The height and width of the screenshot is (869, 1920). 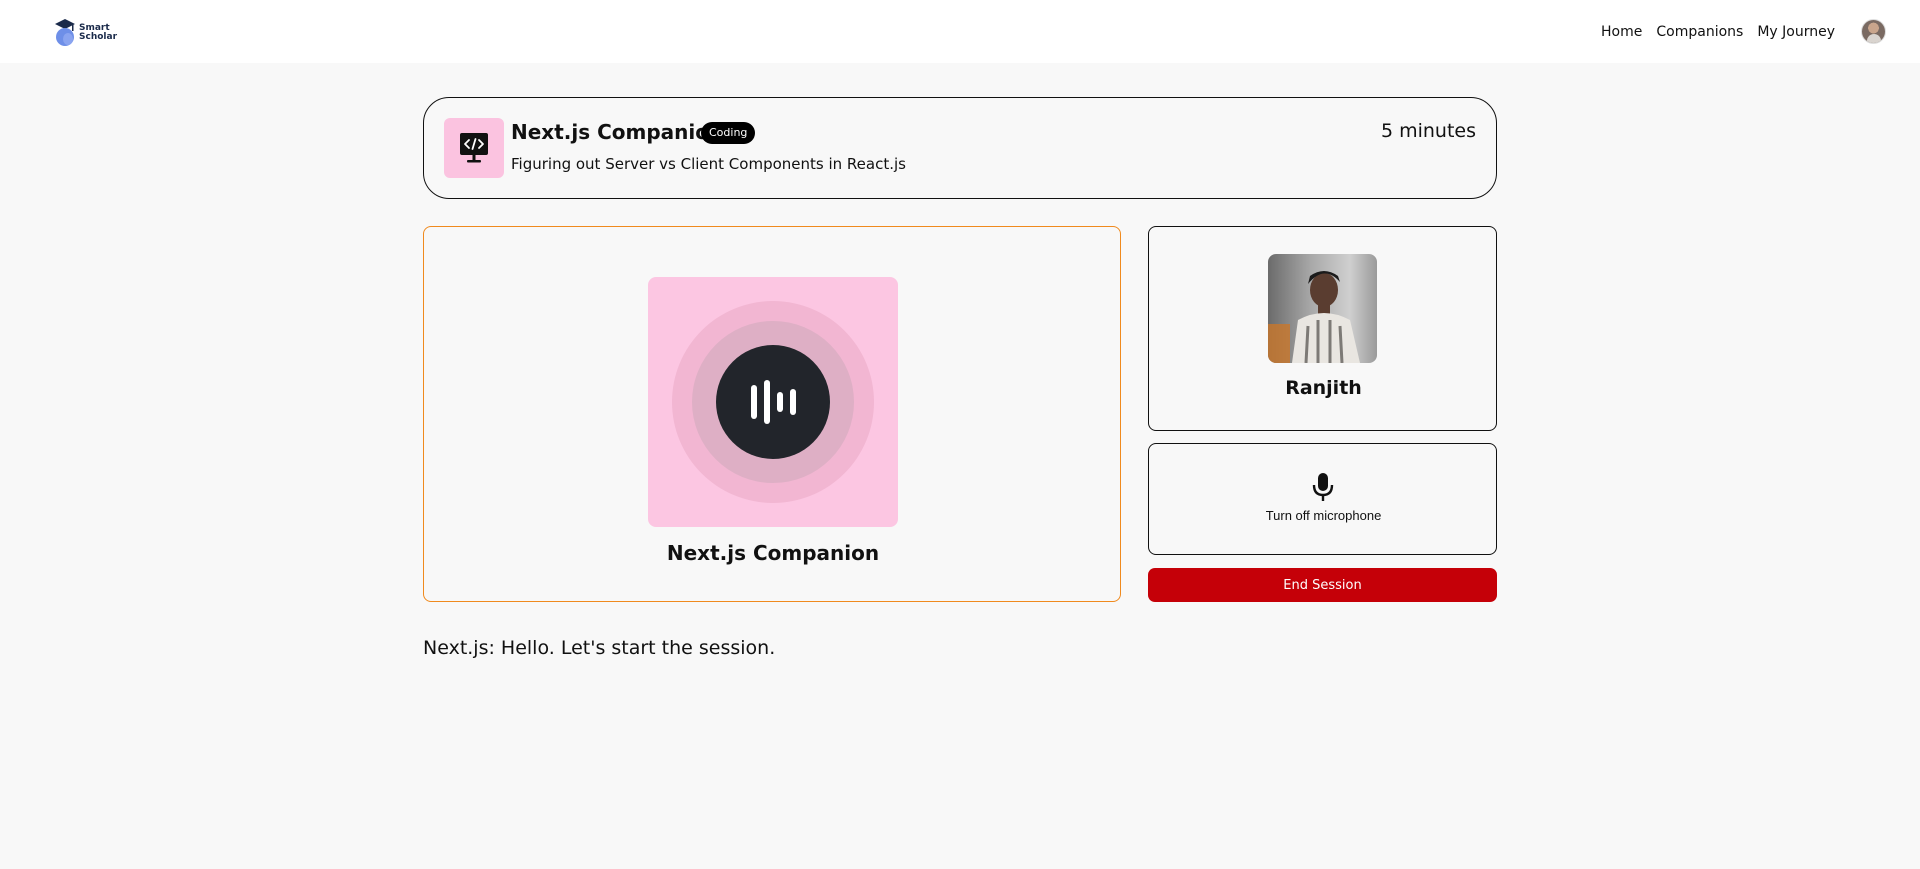 What do you see at coordinates (1322, 585) in the screenshot?
I see `end-session-button: End Session` at bounding box center [1322, 585].